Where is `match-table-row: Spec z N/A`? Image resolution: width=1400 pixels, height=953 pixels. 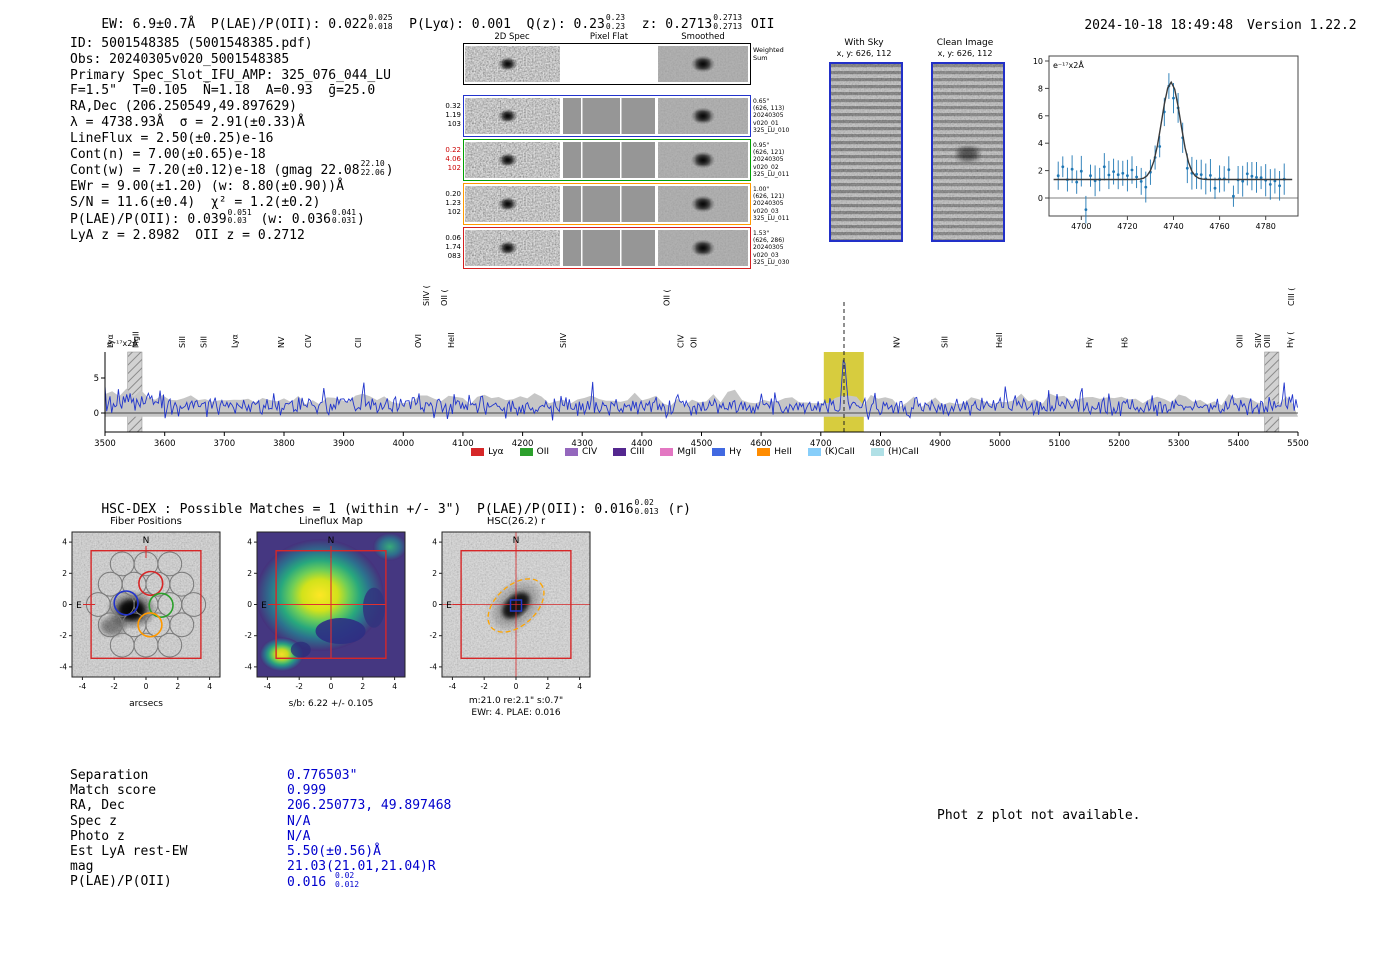 match-table-row: Spec z N/A is located at coordinates (260, 821).